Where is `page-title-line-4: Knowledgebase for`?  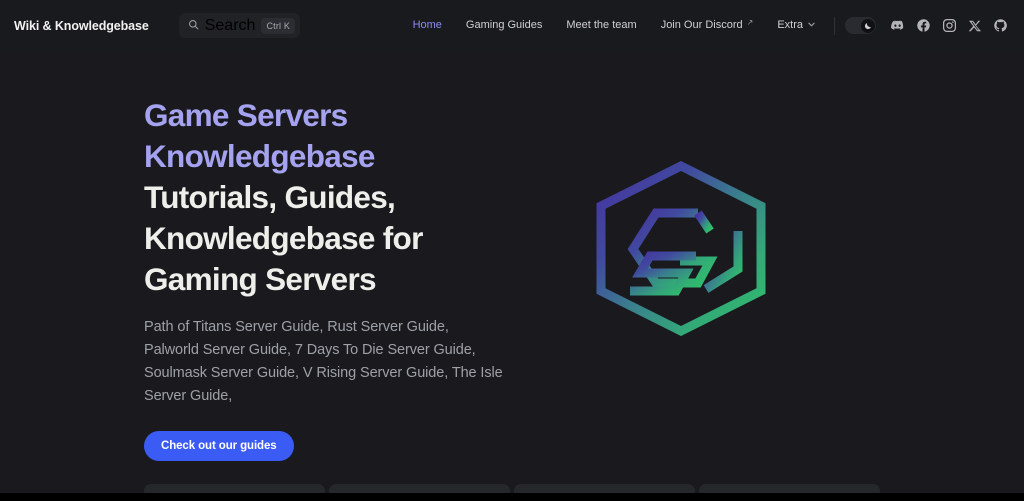 page-title-line-4: Knowledgebase for is located at coordinates (283, 238).